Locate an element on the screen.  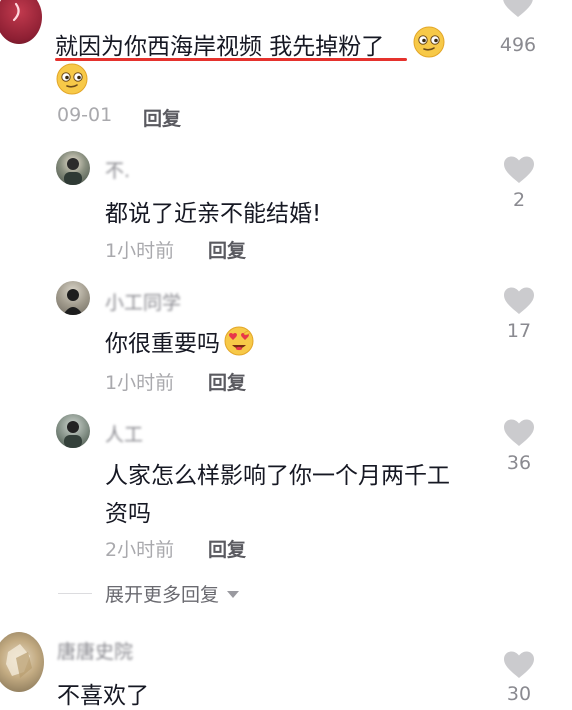
username: 唐唐史院 is located at coordinates (95, 650).